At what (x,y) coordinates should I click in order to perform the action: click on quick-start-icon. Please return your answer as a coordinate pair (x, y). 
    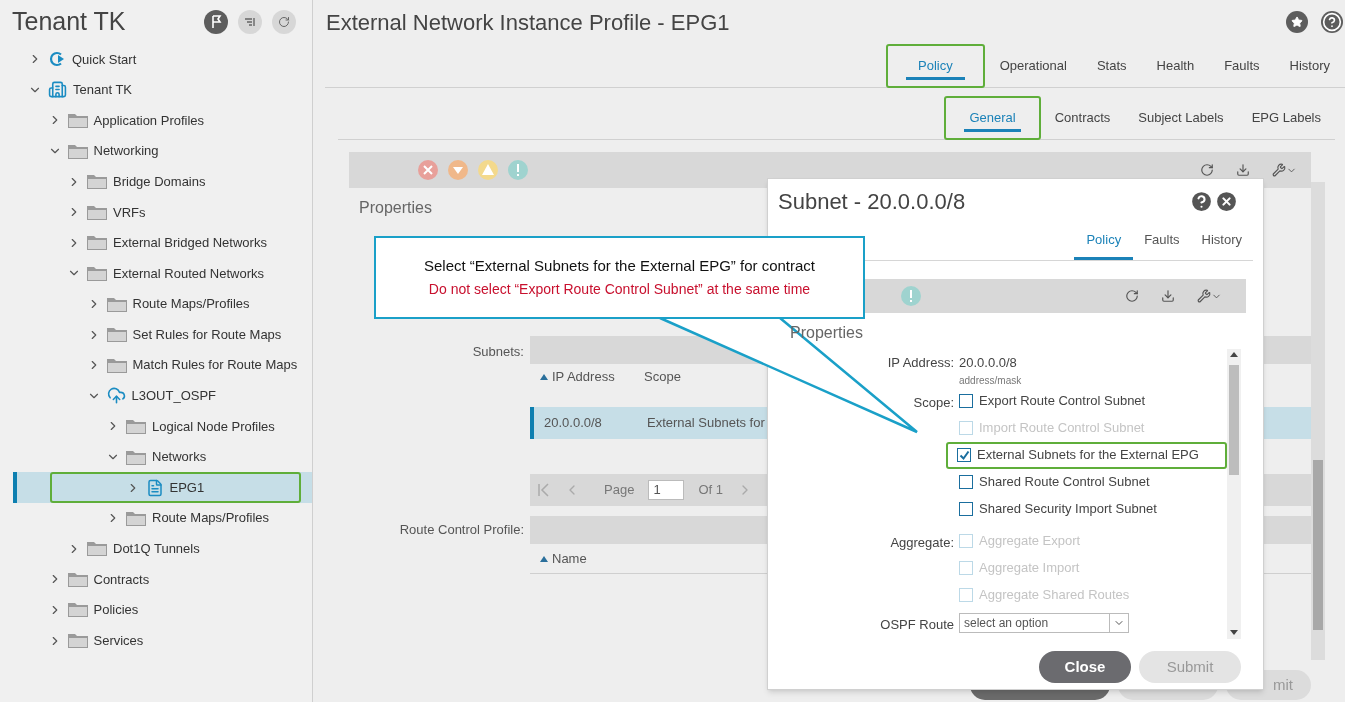
    Looking at the image, I should click on (57, 59).